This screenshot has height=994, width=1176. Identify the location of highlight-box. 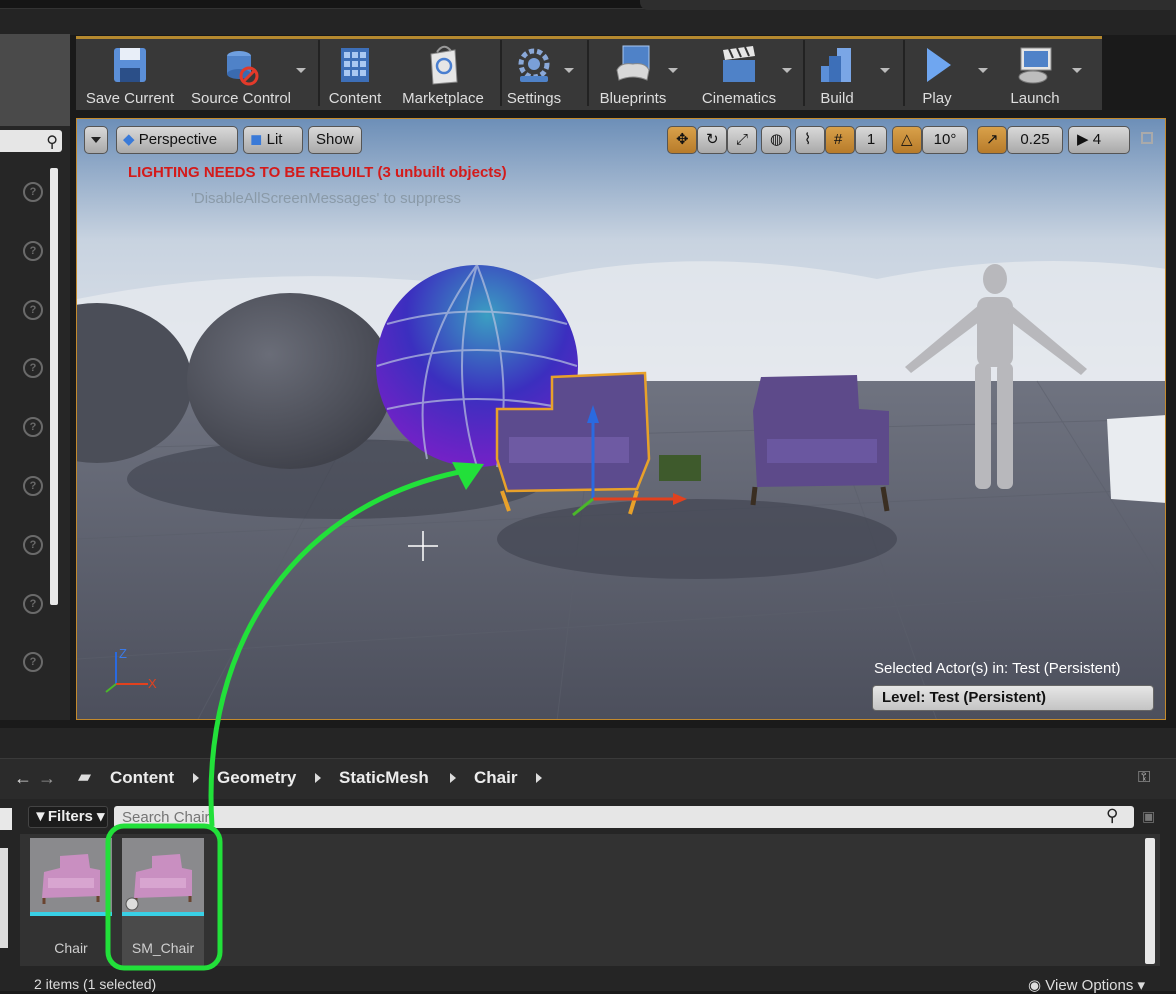
(164, 897).